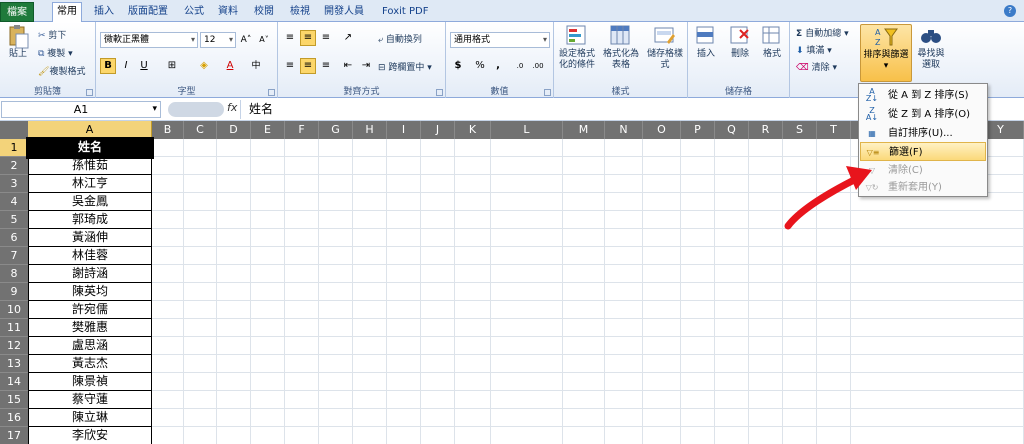 Image resolution: width=1024 pixels, height=444 pixels. I want to click on sort-filter-button: AZ 排序與篩選 ▾, so click(886, 53).